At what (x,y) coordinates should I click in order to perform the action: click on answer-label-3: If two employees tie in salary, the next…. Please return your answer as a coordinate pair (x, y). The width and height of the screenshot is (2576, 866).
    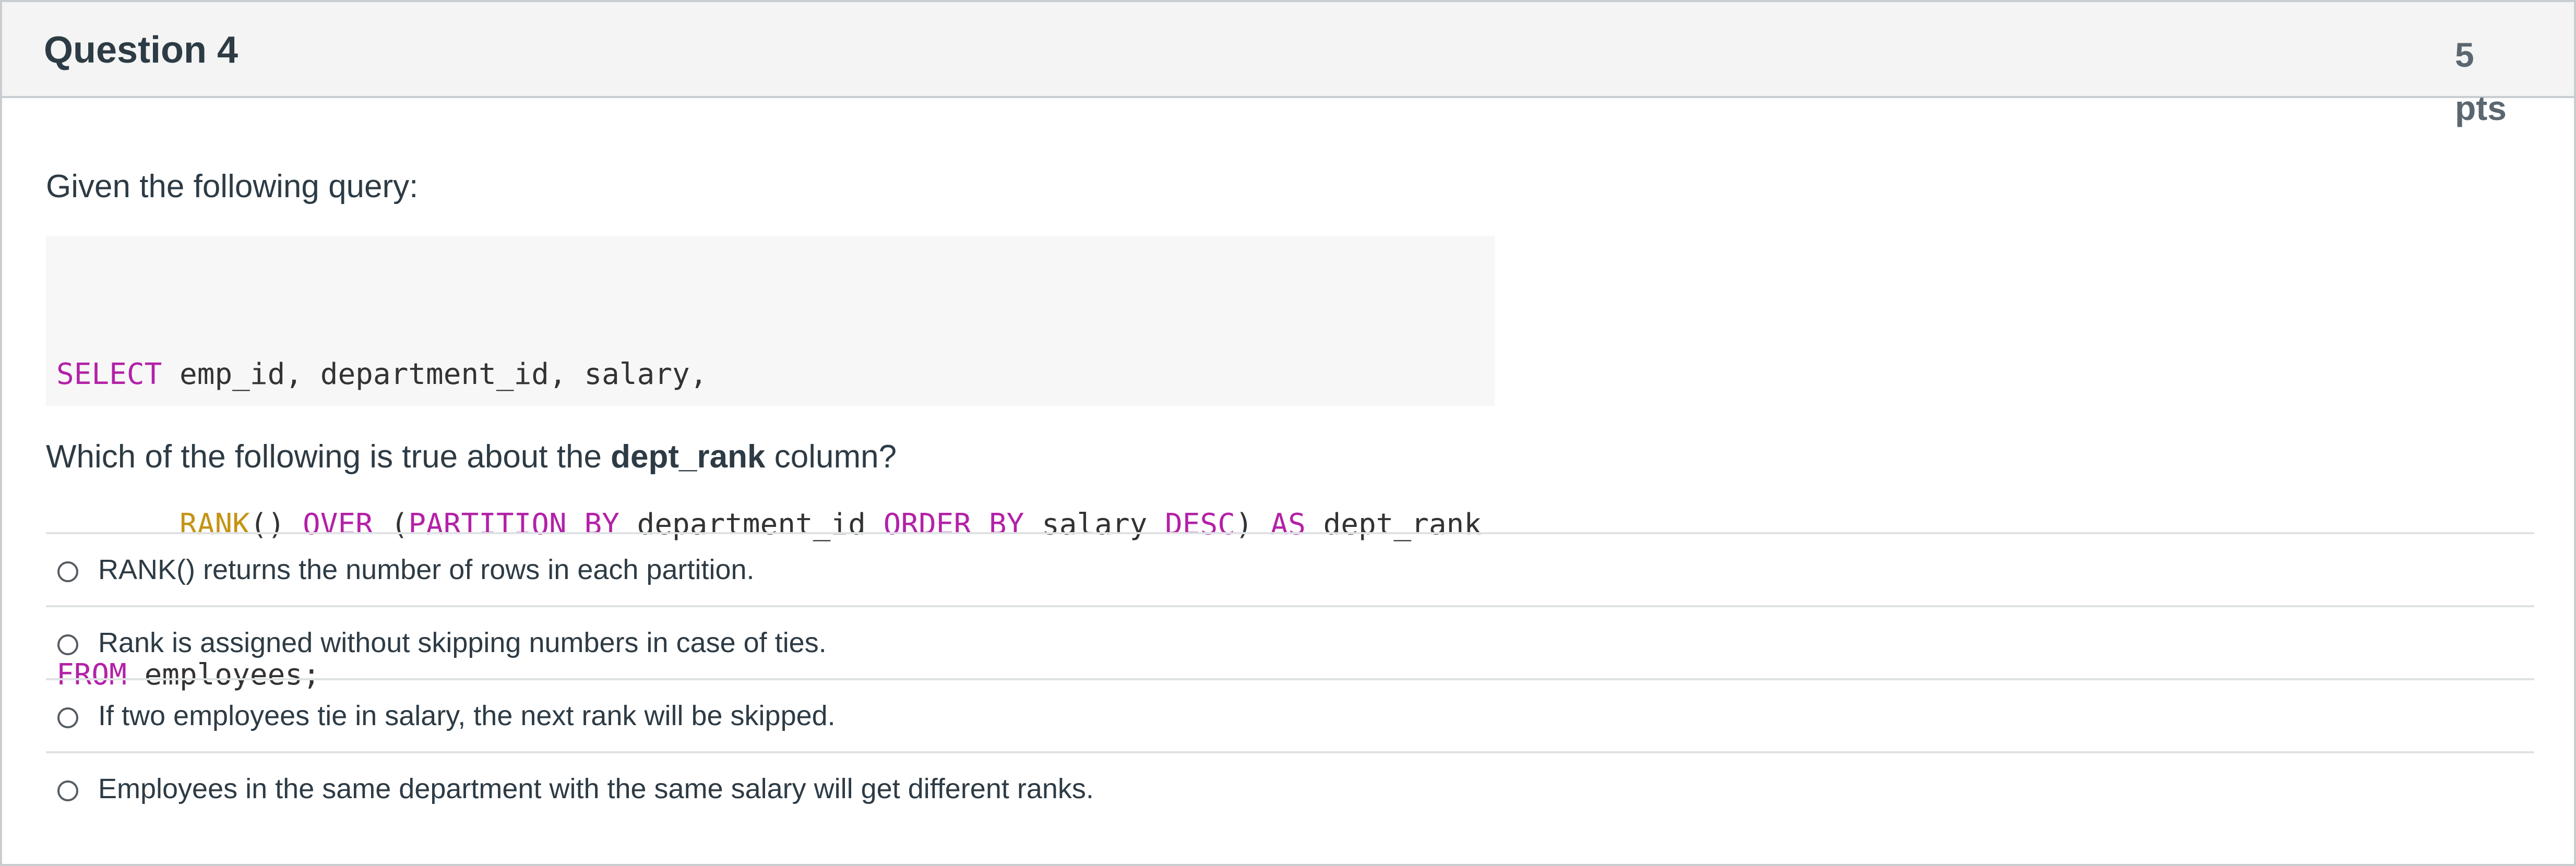
    Looking at the image, I should click on (467, 716).